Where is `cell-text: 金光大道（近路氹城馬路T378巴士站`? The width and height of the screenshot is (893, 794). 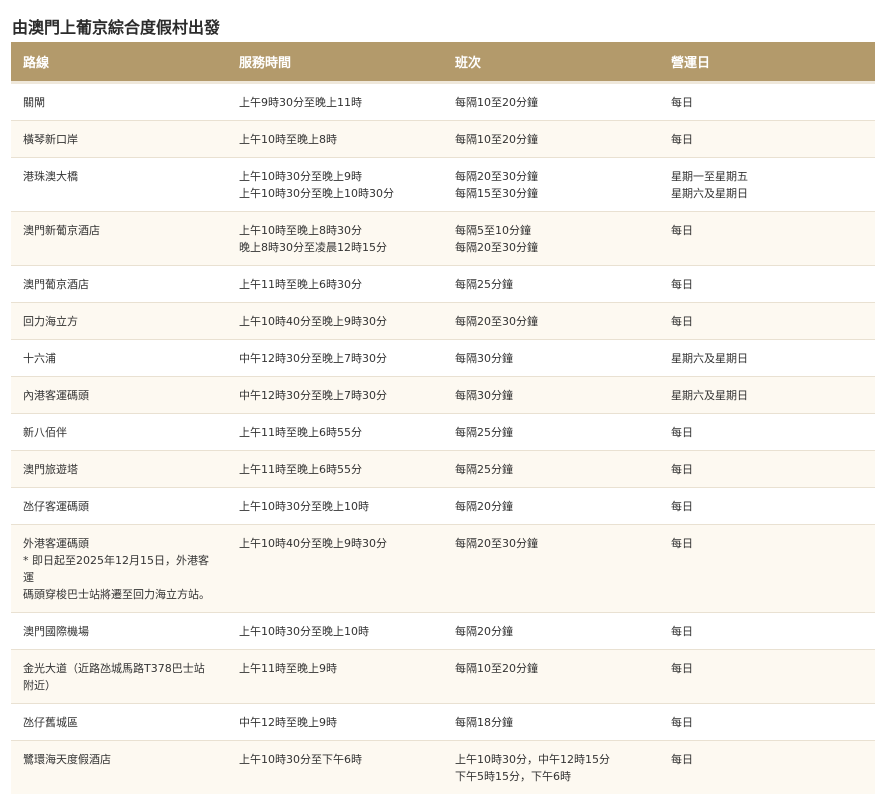 cell-text: 金光大道（近路氹城馬路T378巴士站 is located at coordinates (114, 668).